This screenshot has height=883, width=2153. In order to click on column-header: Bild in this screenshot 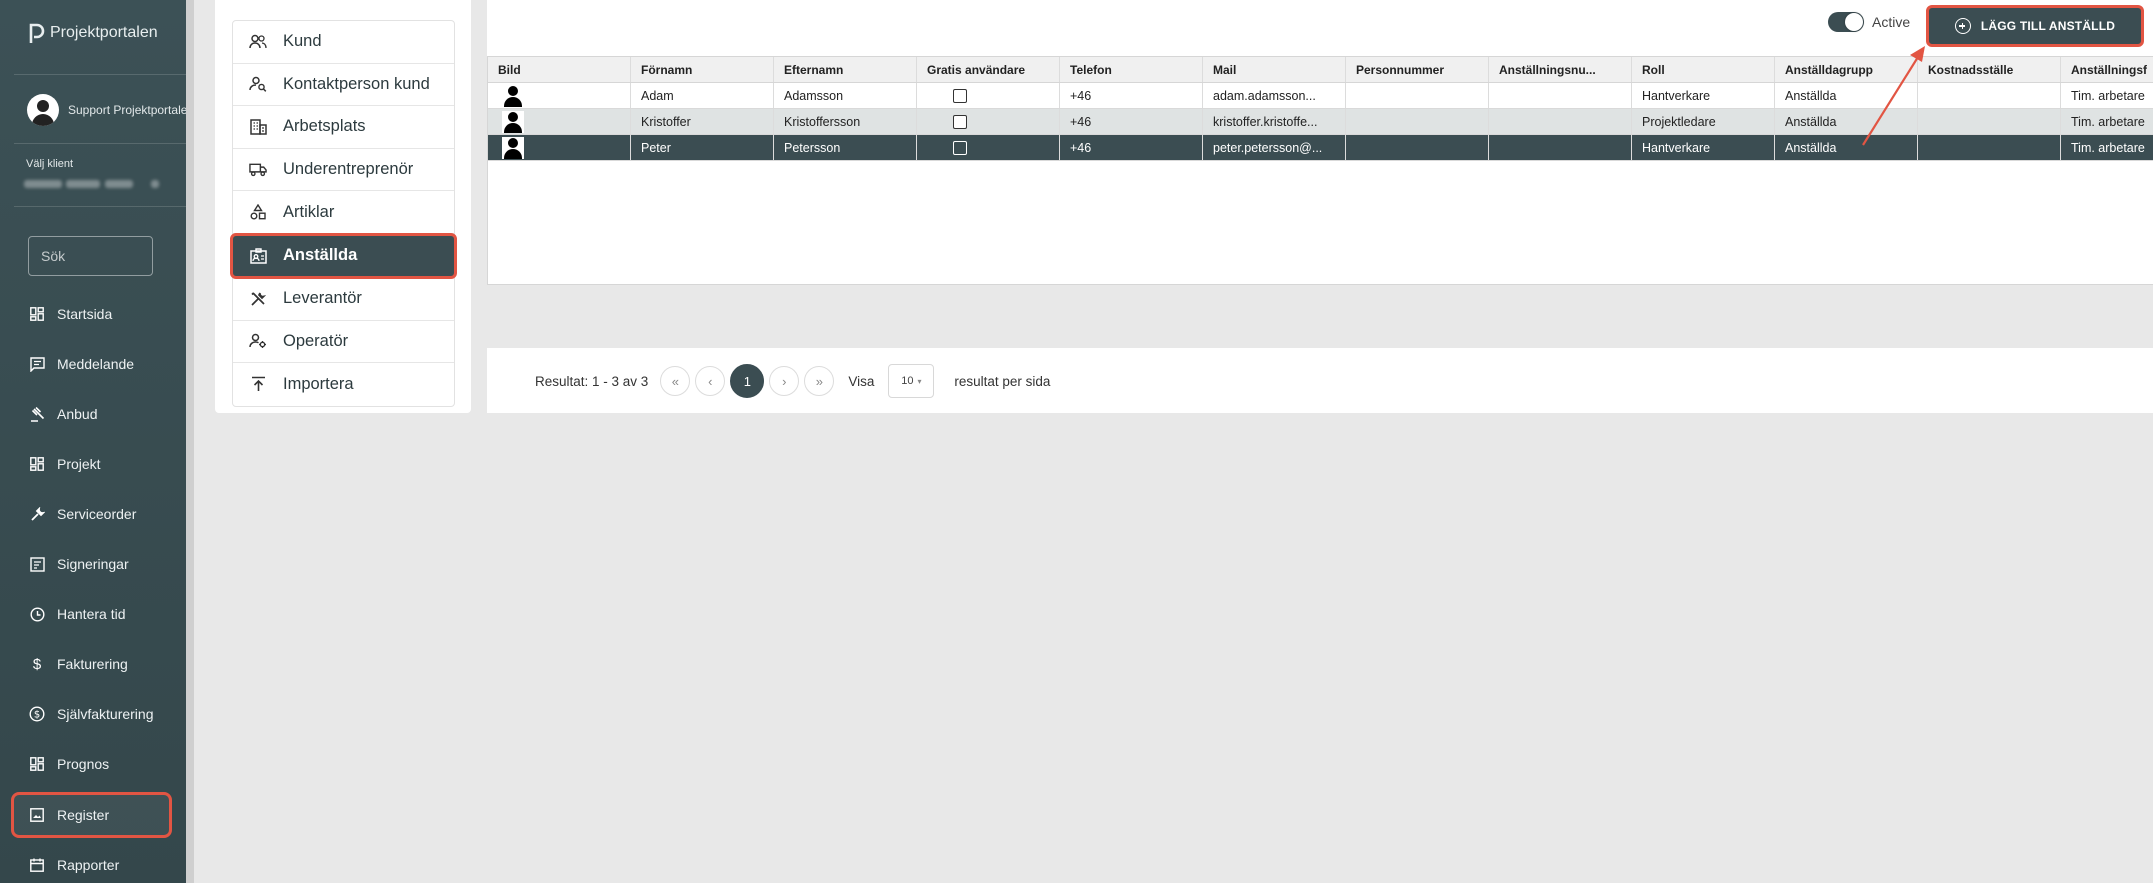, I will do `click(559, 69)`.